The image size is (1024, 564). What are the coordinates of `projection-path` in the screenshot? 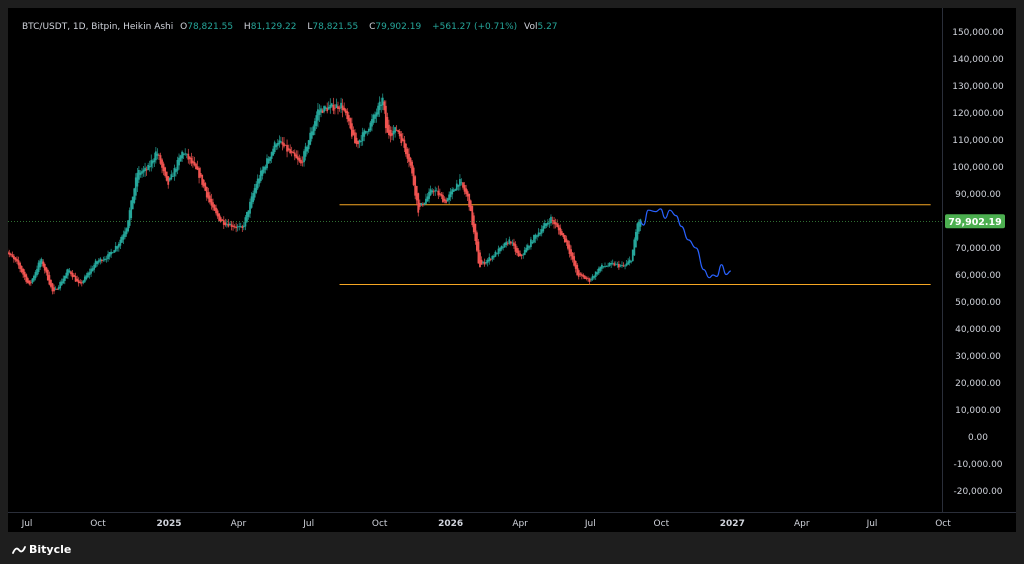 It's located at (685, 243).